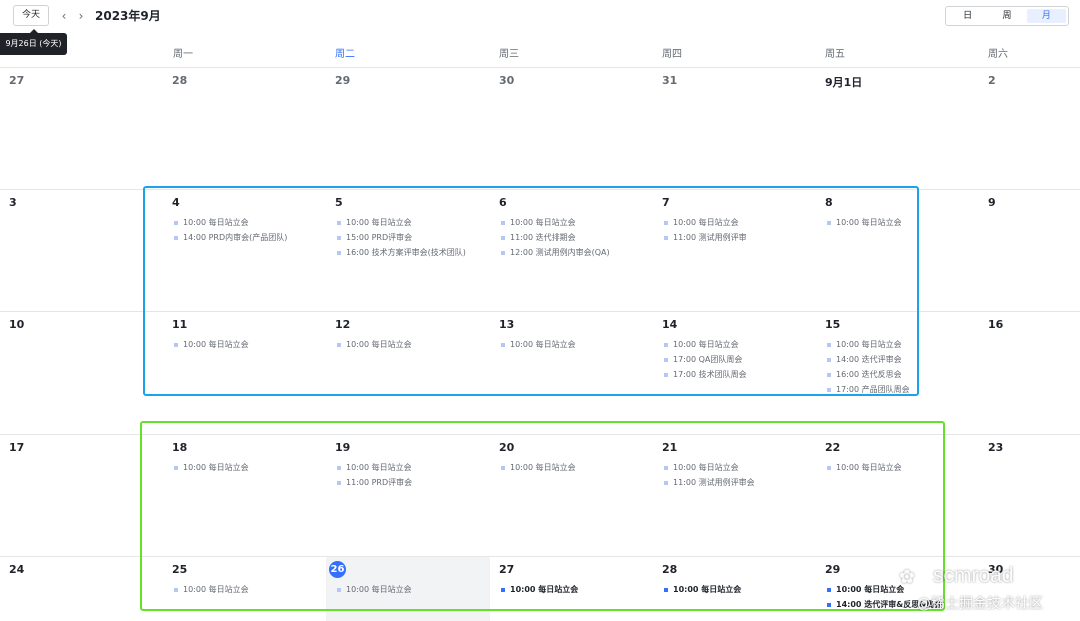 This screenshot has height=621, width=1080. What do you see at coordinates (81, 16) in the screenshot?
I see `chevron-right-icon: ›` at bounding box center [81, 16].